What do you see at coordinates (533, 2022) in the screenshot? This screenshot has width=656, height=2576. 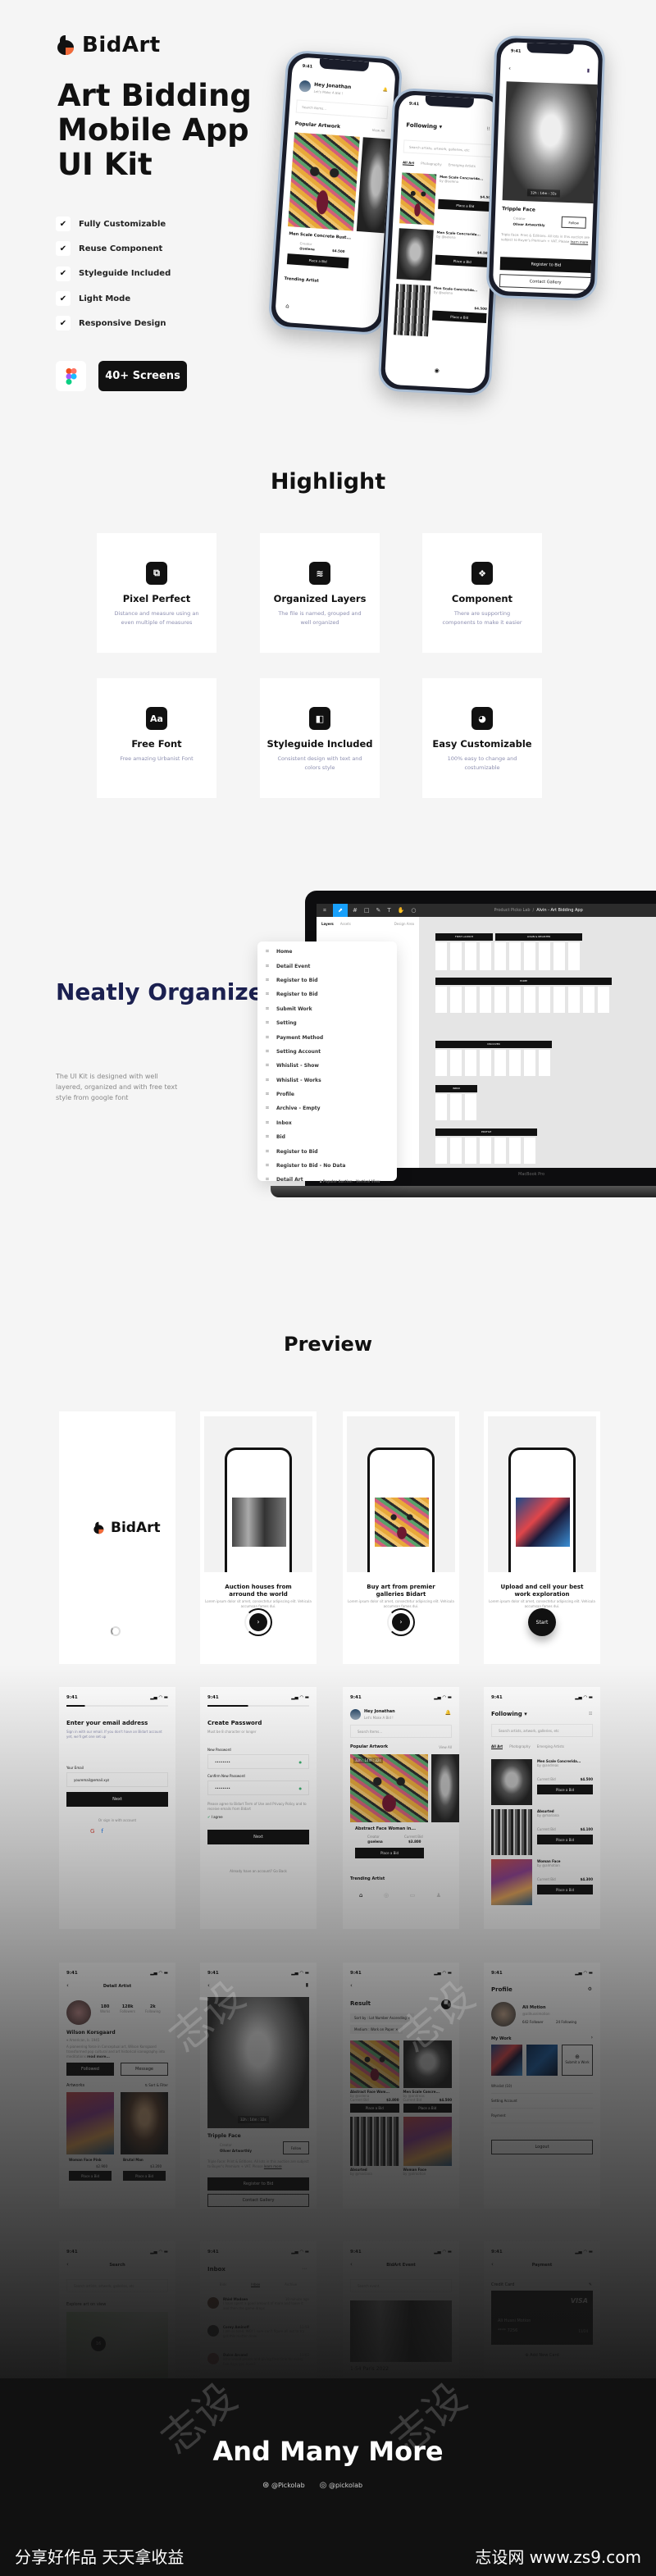 I see `follower-count: 642 Follower` at bounding box center [533, 2022].